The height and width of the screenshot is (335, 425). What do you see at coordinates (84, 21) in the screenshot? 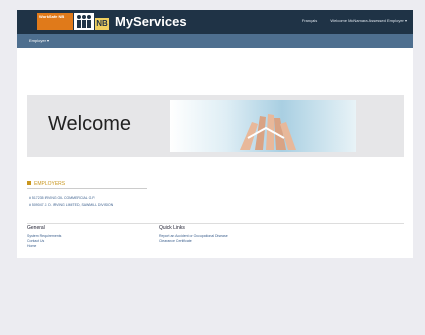
I see `logo-people-icon` at bounding box center [84, 21].